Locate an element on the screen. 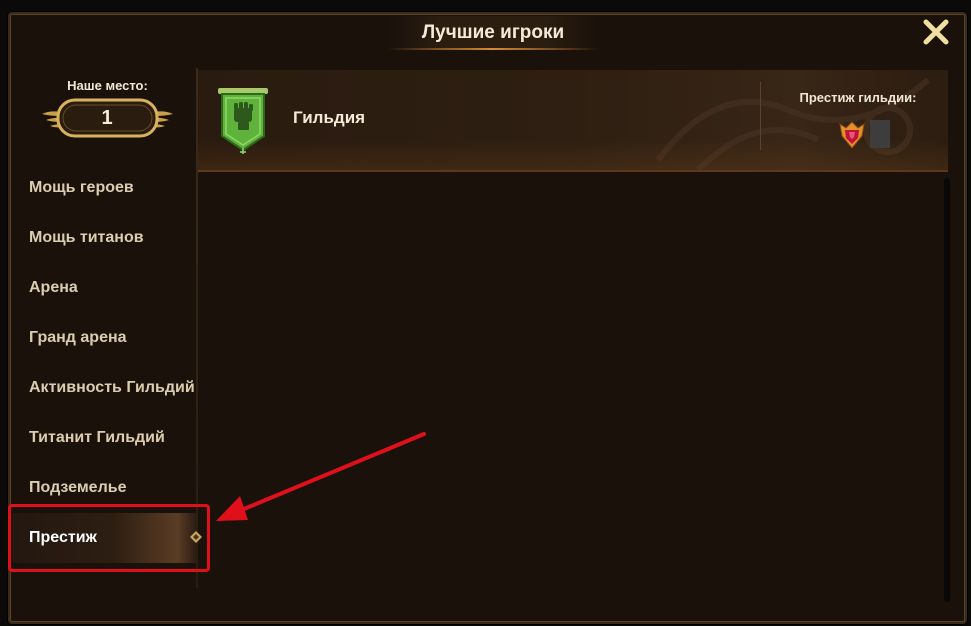 Image resolution: width=971 pixels, height=626 pixels. window-title: Лучшие игроки is located at coordinates (493, 33).